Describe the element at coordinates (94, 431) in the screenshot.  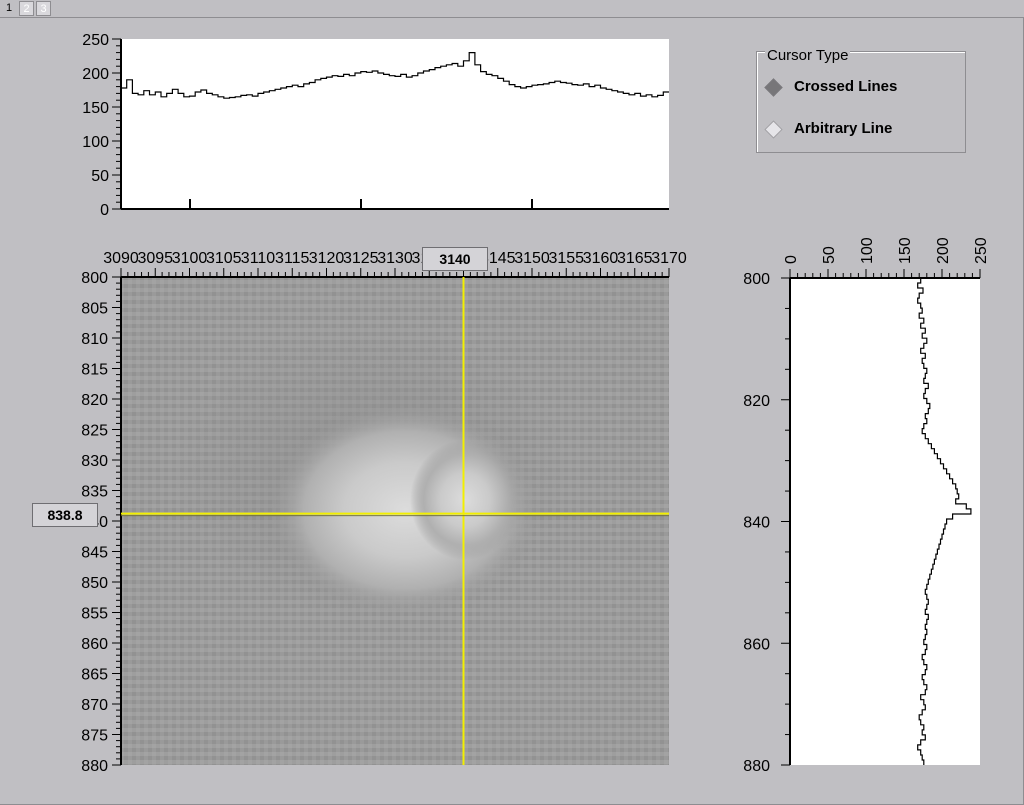
I see `y-tick-label: 825` at that location.